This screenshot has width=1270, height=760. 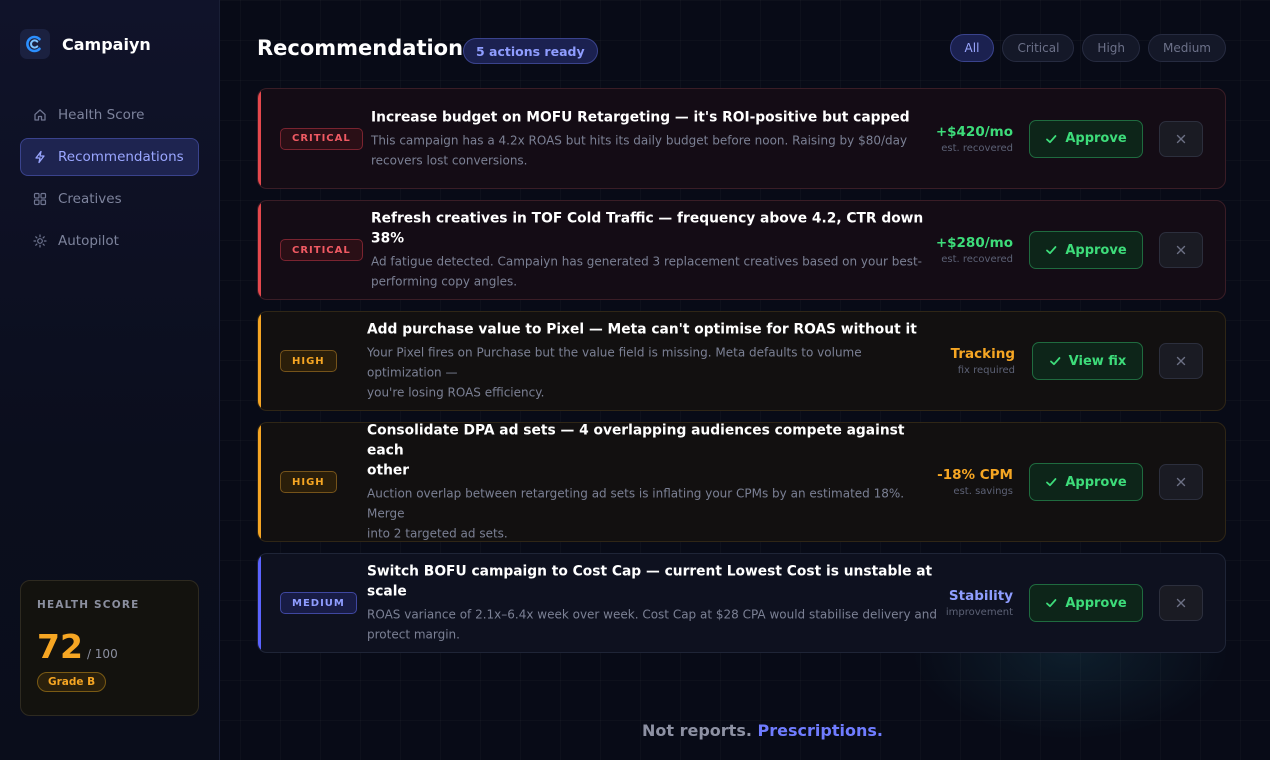 What do you see at coordinates (1187, 48) in the screenshot?
I see `filter-medium: Medium` at bounding box center [1187, 48].